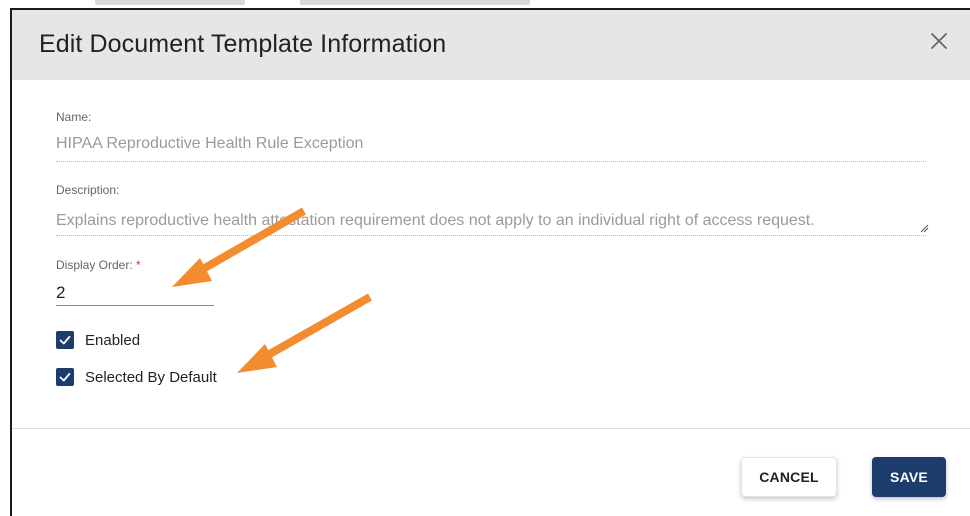  What do you see at coordinates (151, 377) in the screenshot?
I see `selected-by-default-label: Selected By Default` at bounding box center [151, 377].